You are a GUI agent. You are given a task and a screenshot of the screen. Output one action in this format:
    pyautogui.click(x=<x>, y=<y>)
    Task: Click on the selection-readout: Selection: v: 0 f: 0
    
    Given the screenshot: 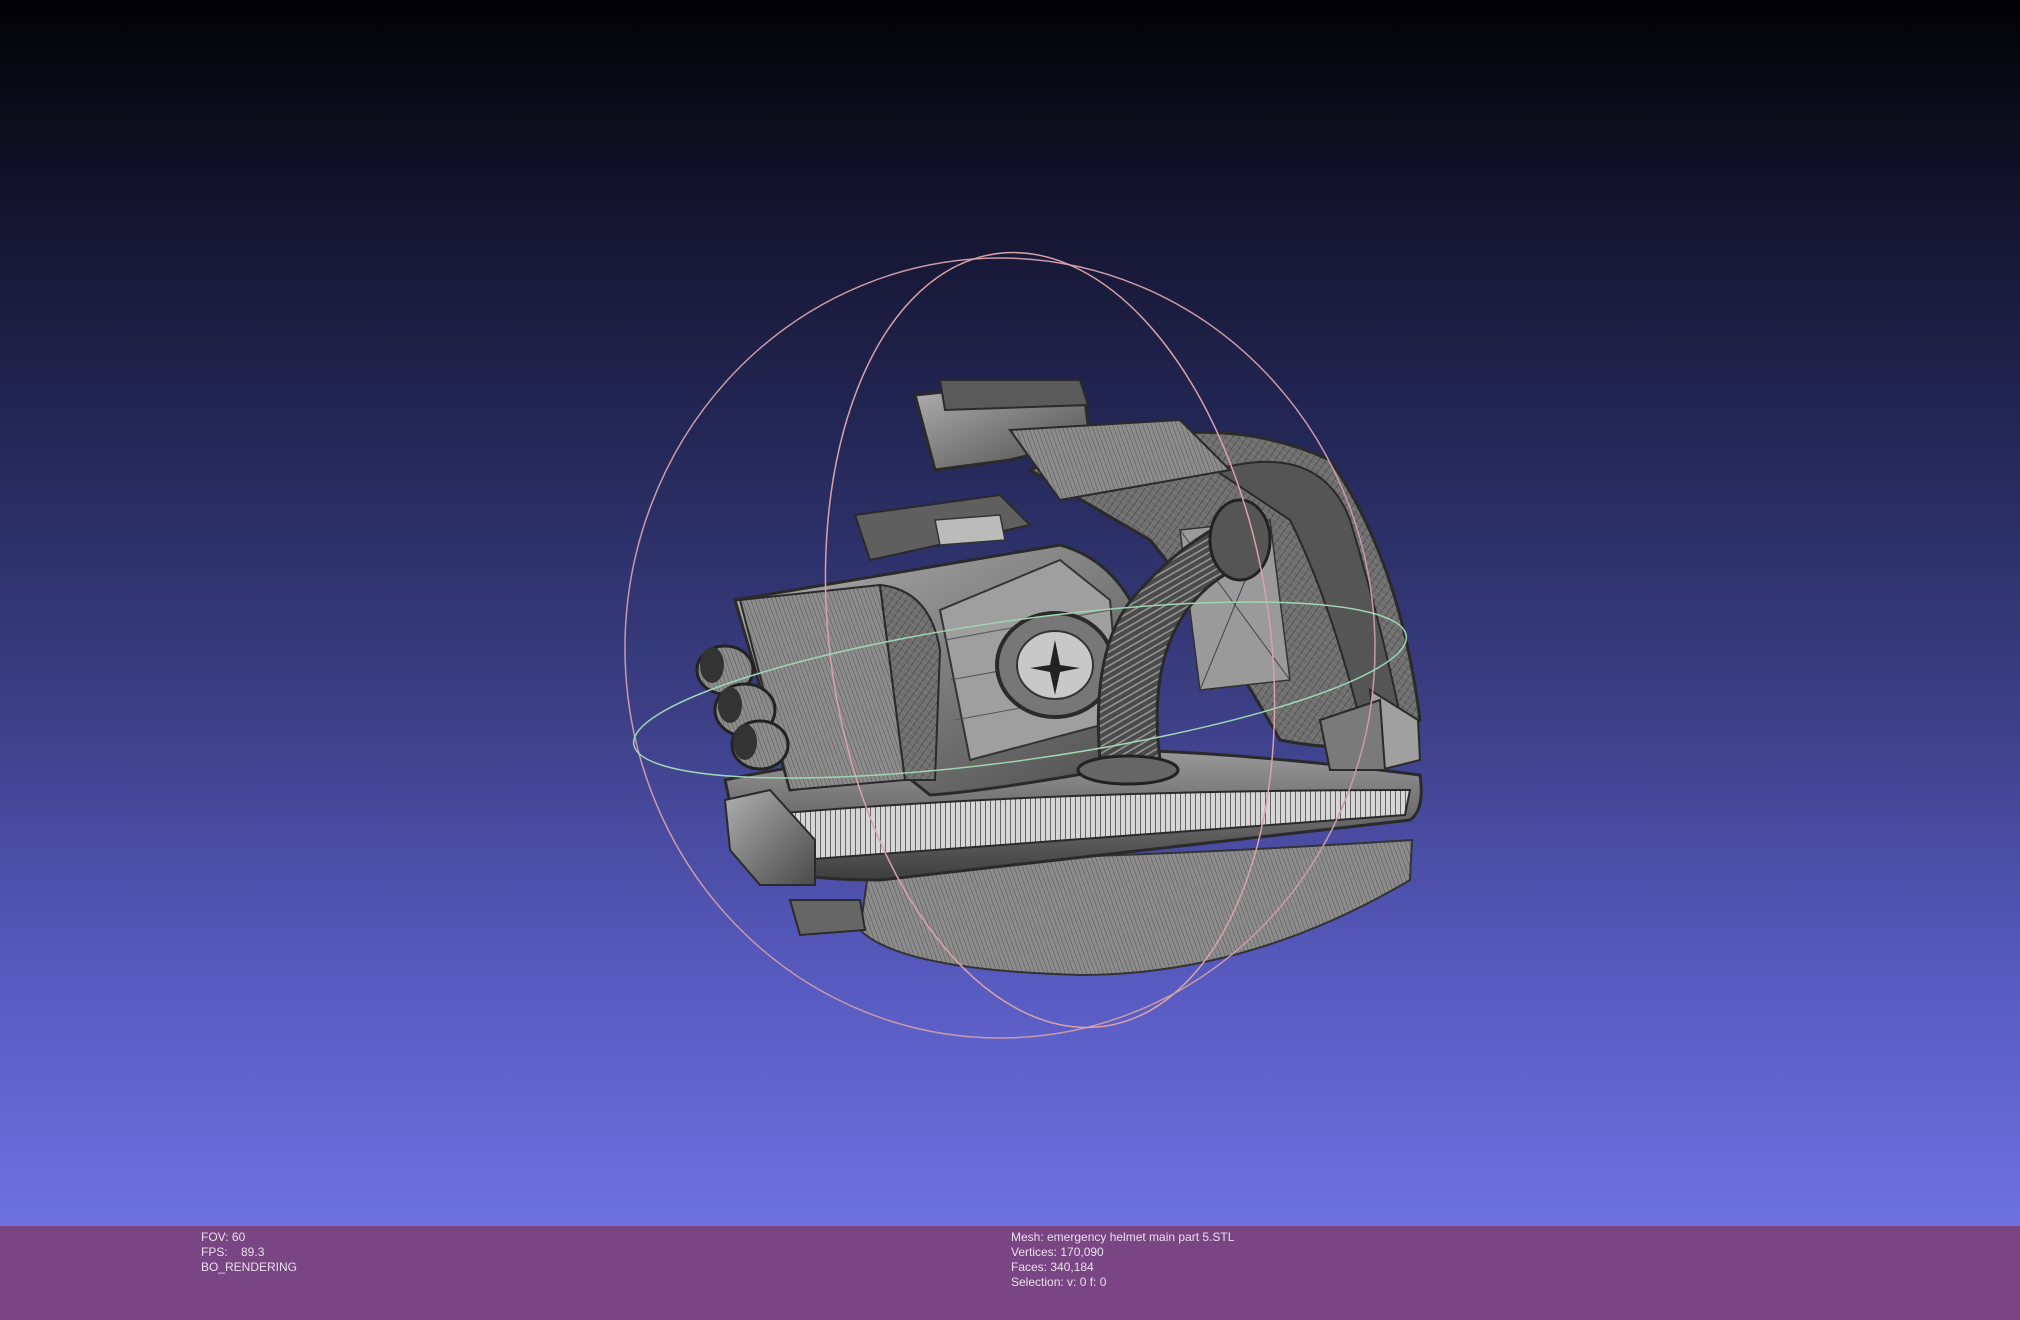 What is the action you would take?
    pyautogui.click(x=1059, y=1282)
    